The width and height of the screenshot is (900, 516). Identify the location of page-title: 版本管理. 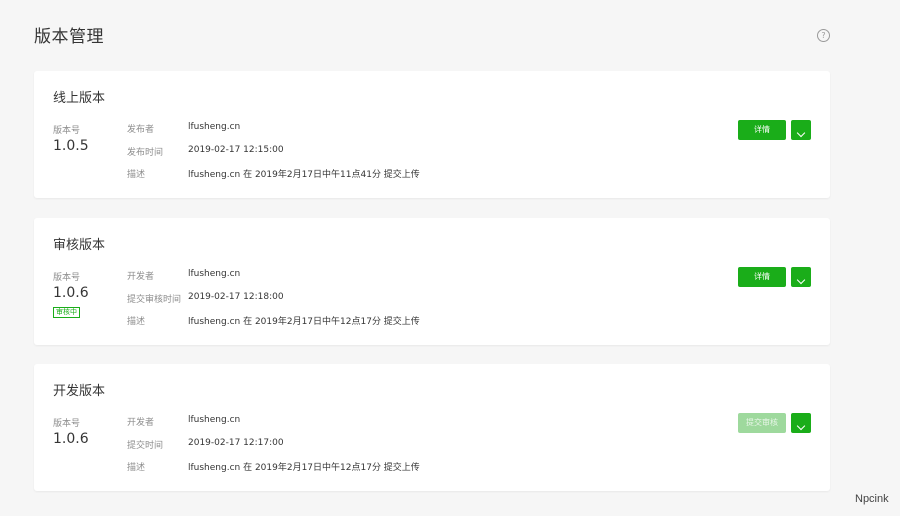
(69, 37).